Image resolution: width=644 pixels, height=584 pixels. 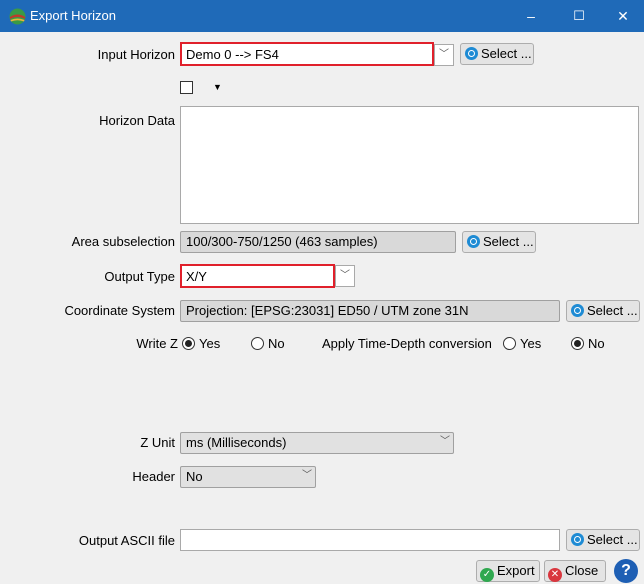 I want to click on write-z-yes-option: Yes, so click(x=201, y=344).